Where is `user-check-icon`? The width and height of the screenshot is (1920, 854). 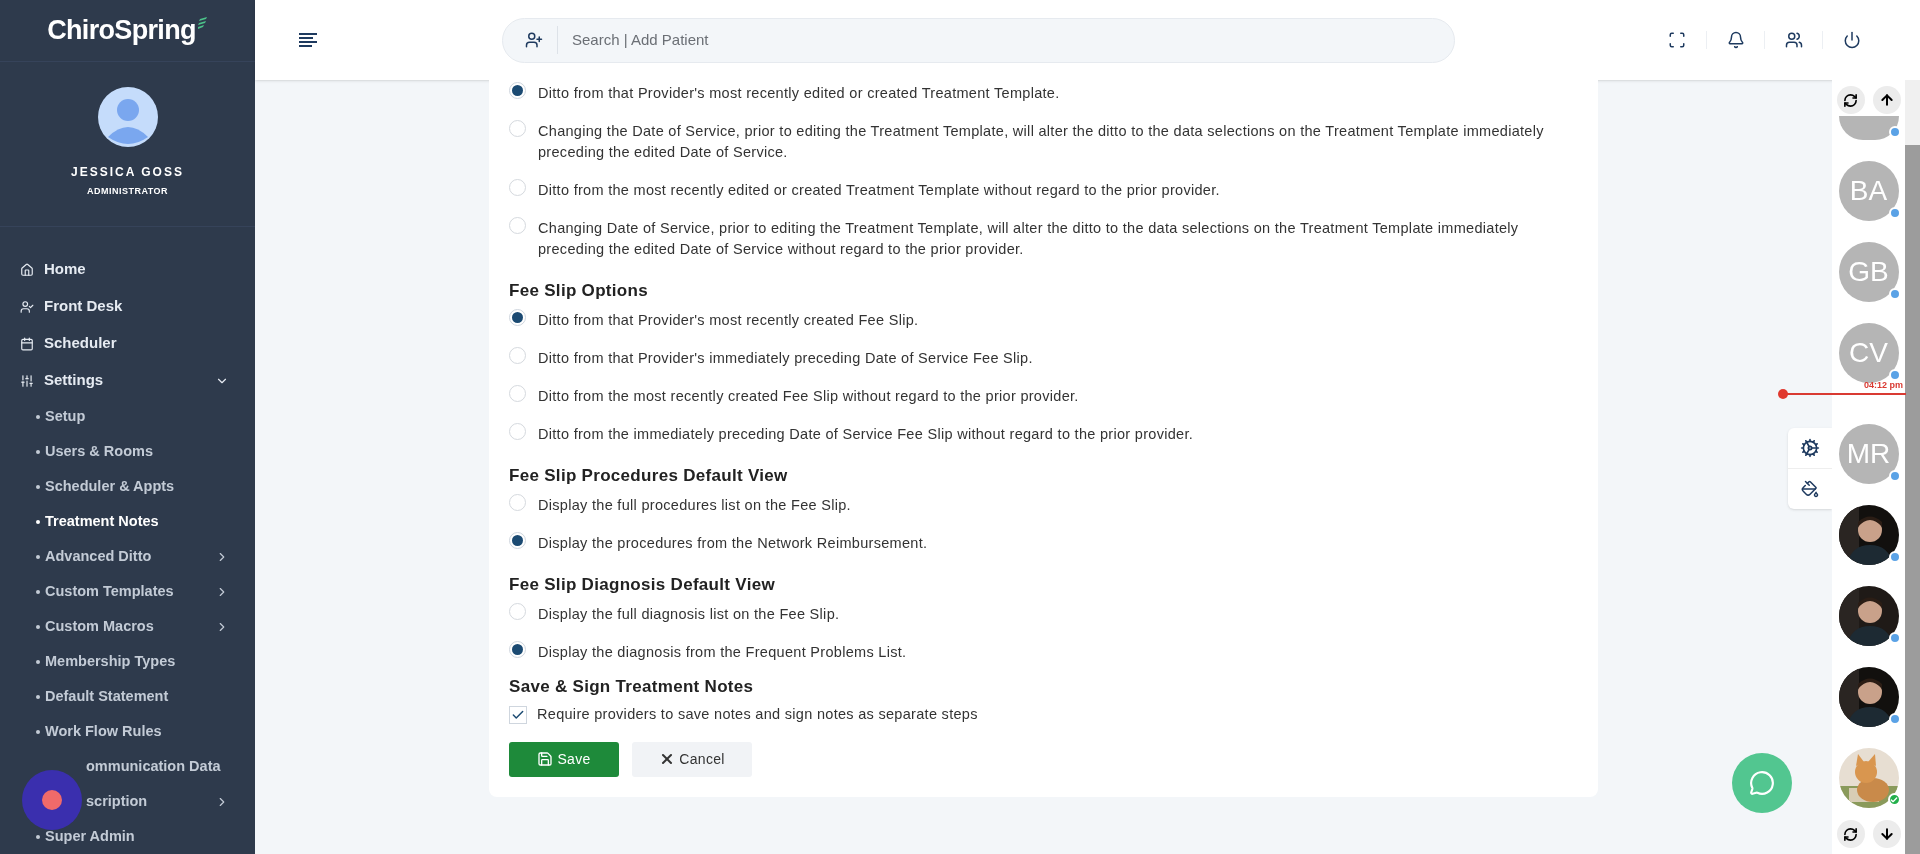 user-check-icon is located at coordinates (27, 306).